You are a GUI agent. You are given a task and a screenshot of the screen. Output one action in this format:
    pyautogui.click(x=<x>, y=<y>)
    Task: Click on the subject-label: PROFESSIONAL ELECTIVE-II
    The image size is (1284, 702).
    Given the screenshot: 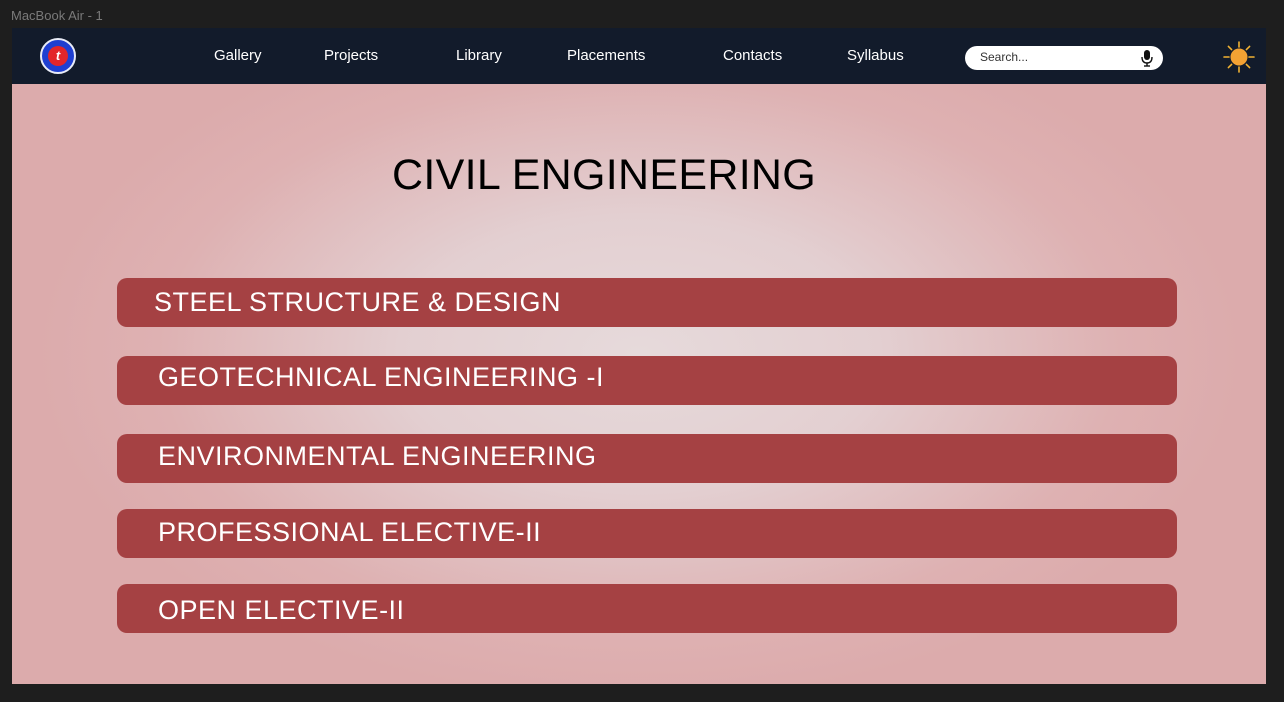 What is the action you would take?
    pyautogui.click(x=350, y=532)
    